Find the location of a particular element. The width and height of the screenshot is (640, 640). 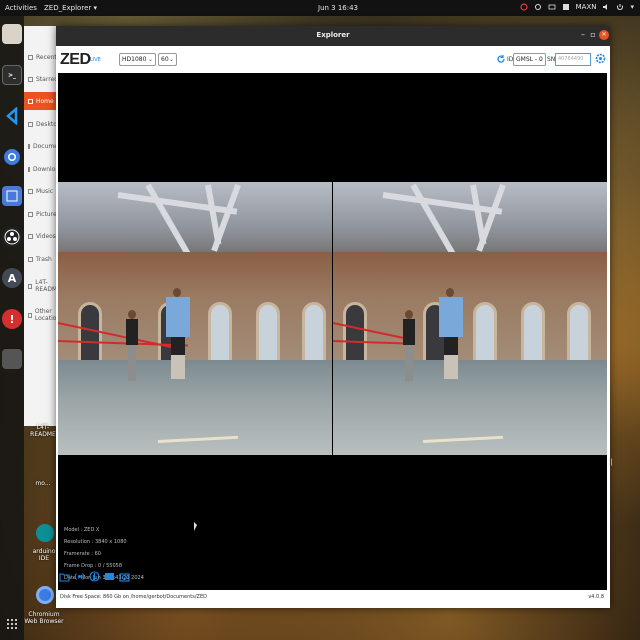

title-bar: Explorer – ▫ ✕ is located at coordinates (333, 36).